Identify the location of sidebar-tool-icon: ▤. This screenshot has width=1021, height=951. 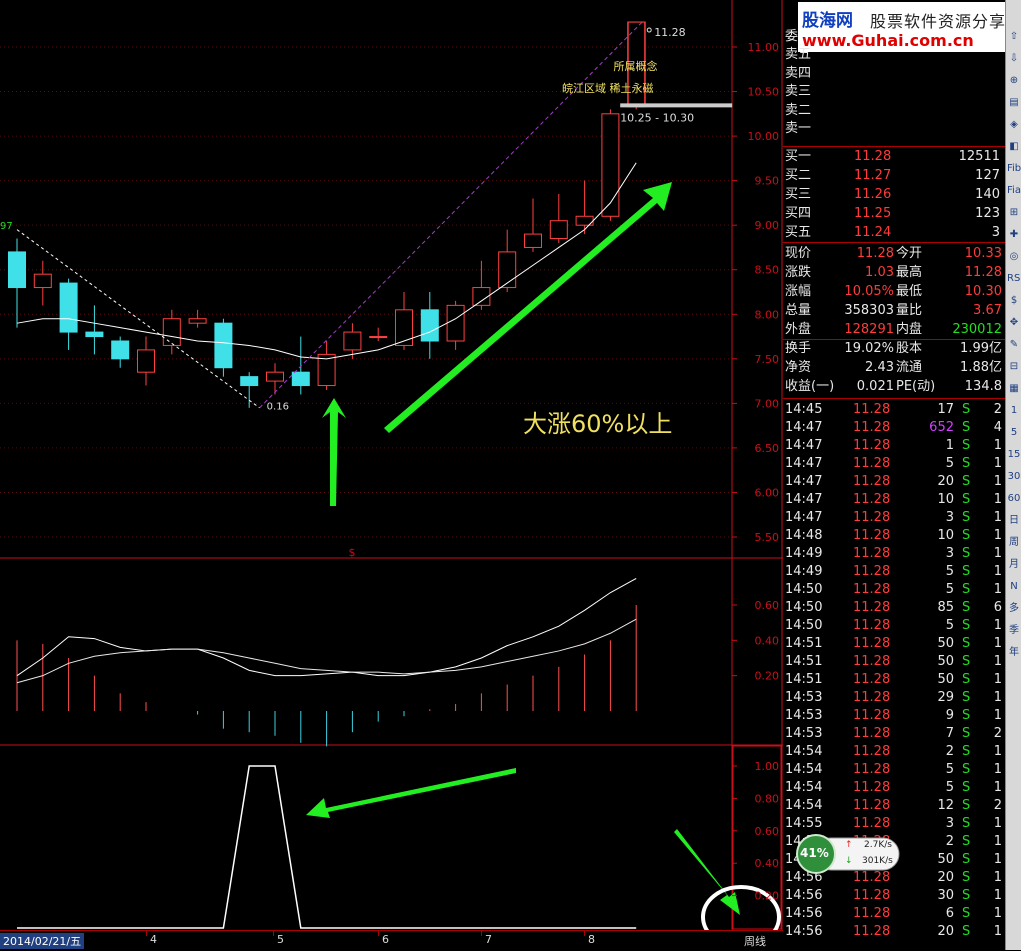
(1014, 103).